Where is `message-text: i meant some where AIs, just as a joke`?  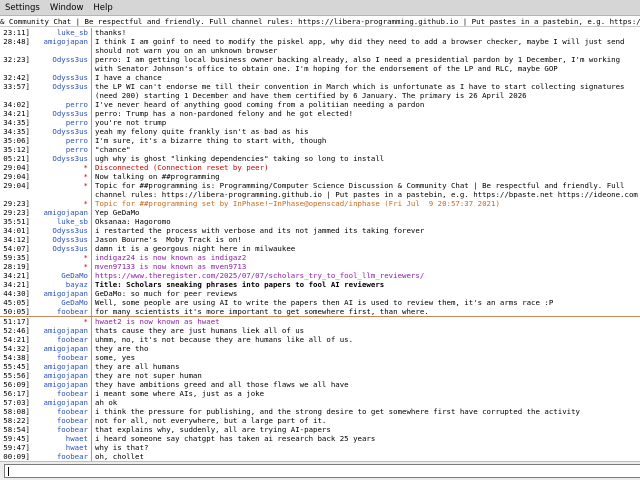
message-text: i meant some where AIs, just as a joke is located at coordinates (180, 393).